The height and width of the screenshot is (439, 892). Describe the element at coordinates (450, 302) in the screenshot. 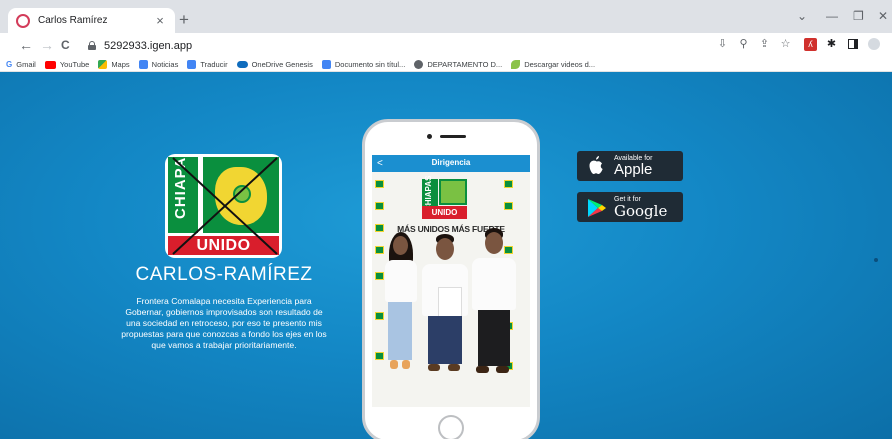

I see `document-icon` at that location.